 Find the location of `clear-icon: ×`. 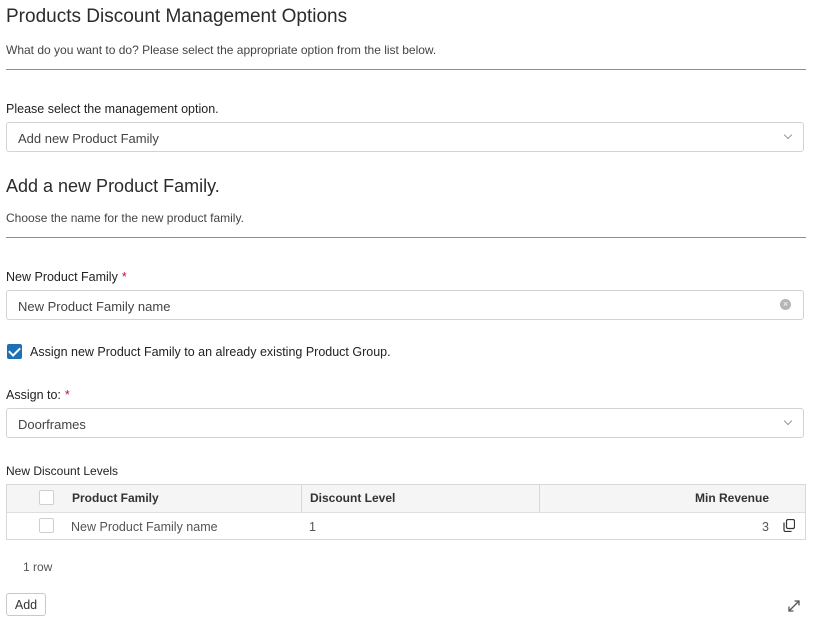

clear-icon: × is located at coordinates (785, 304).